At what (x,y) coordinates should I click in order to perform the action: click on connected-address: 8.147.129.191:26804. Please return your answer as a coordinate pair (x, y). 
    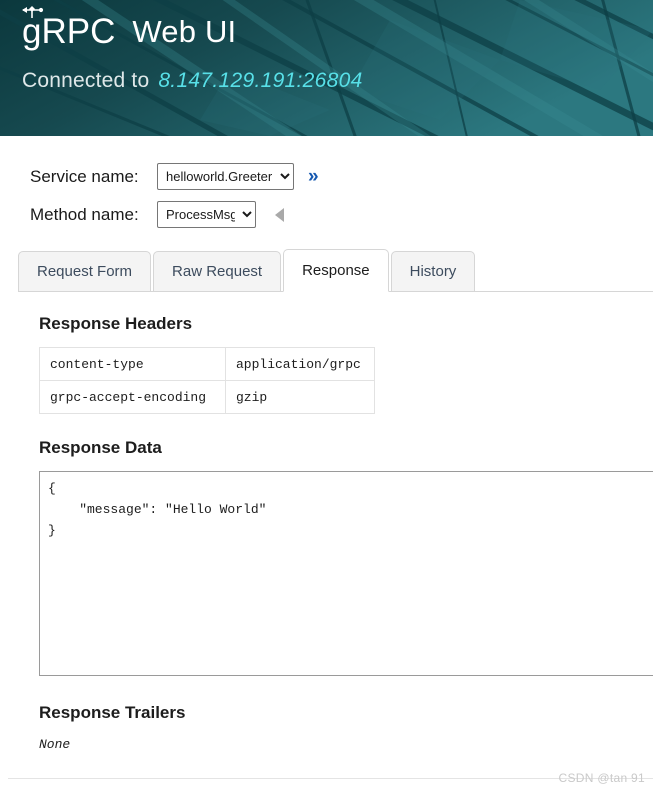
    Looking at the image, I should click on (260, 80).